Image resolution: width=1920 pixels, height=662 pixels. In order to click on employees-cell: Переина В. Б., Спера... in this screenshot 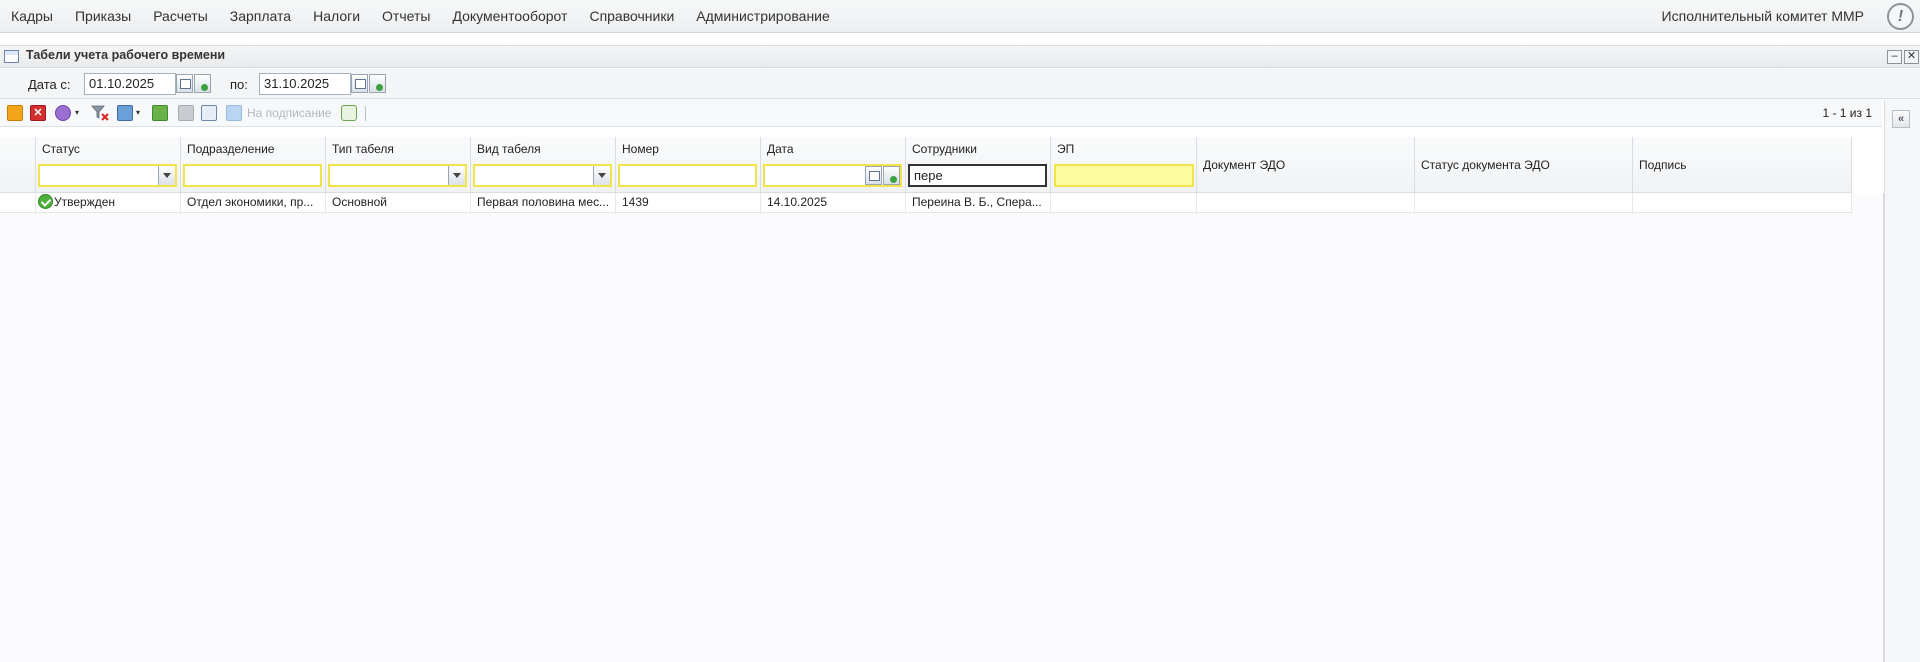, I will do `click(978, 203)`.